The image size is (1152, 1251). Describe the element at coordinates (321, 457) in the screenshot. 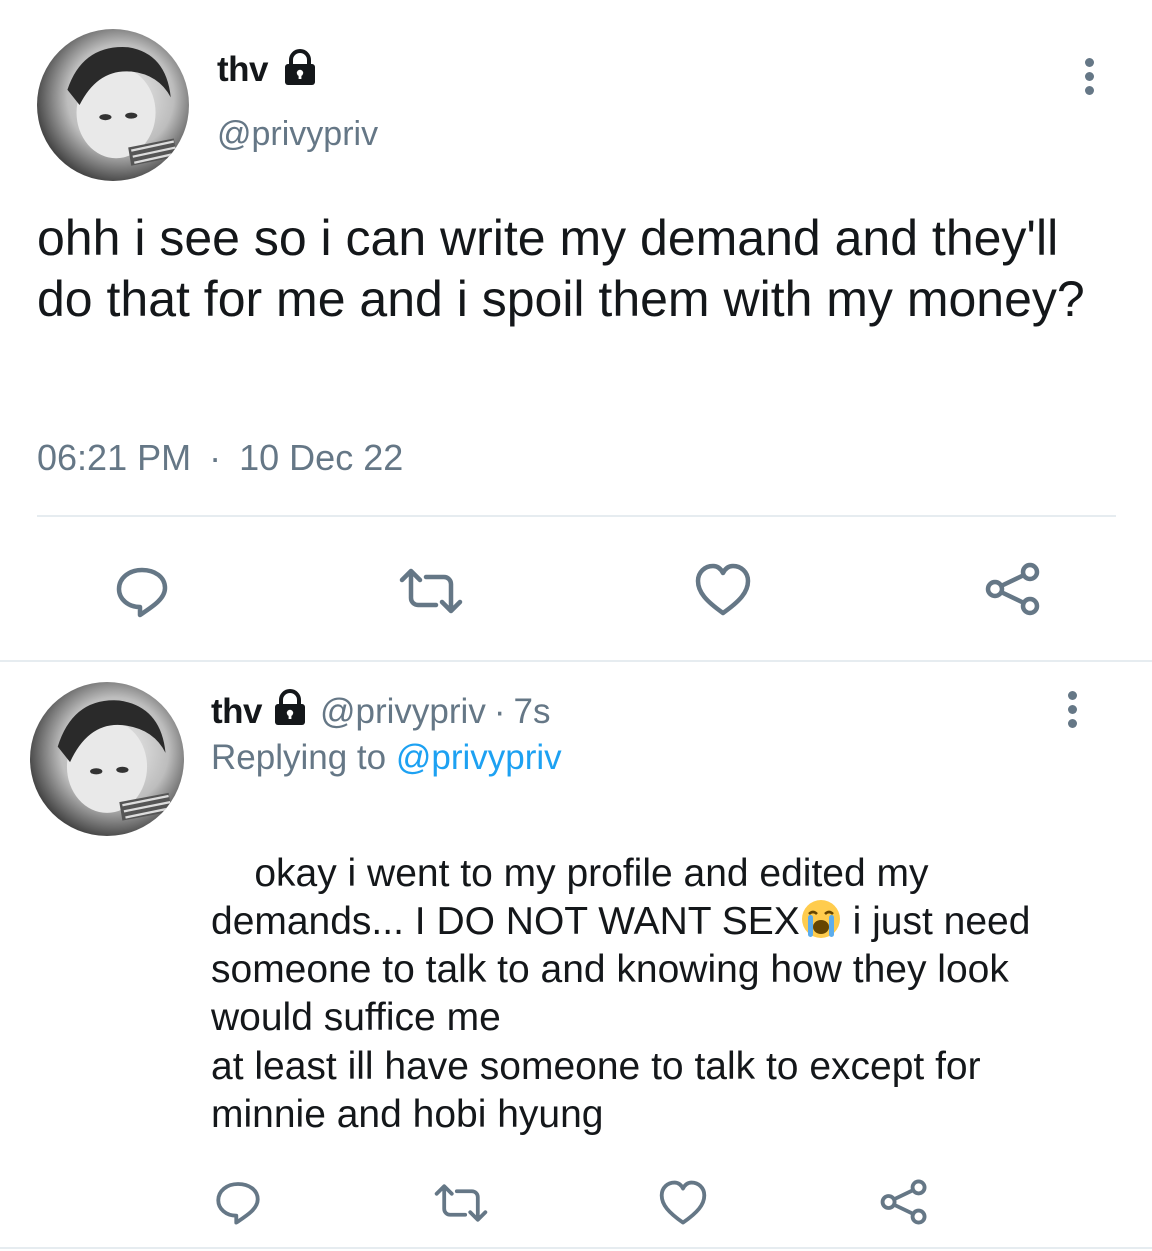

I see `tweet-date: 10 Dec 22` at that location.